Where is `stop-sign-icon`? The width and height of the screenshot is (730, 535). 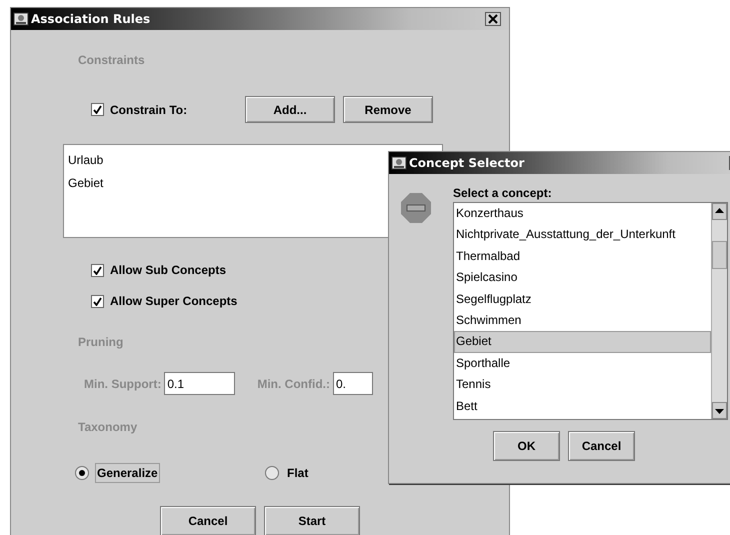
stop-sign-icon is located at coordinates (416, 208).